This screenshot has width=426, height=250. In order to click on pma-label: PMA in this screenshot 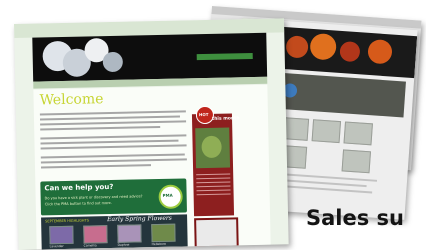, I will do `click(167, 195)`.